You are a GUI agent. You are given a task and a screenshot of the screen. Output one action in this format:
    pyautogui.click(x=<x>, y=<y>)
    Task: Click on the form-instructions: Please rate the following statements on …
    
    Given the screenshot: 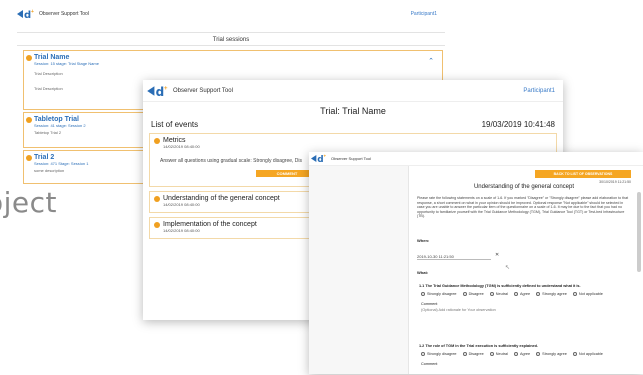 What is the action you would take?
    pyautogui.click(x=523, y=207)
    